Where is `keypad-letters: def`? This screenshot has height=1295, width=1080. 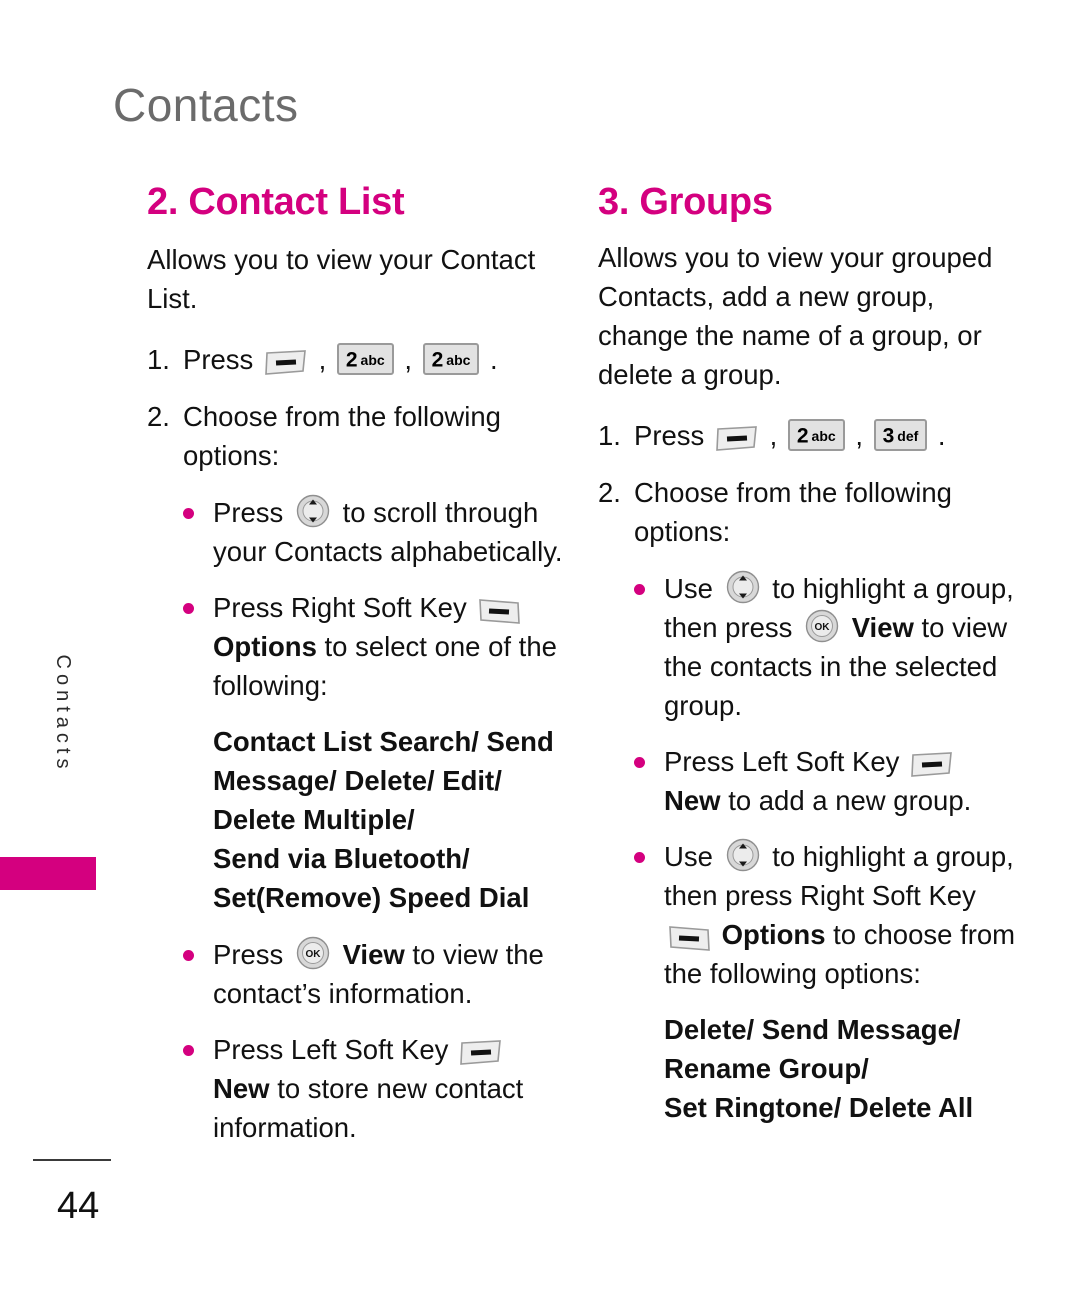
keypad-letters: def is located at coordinates (908, 436).